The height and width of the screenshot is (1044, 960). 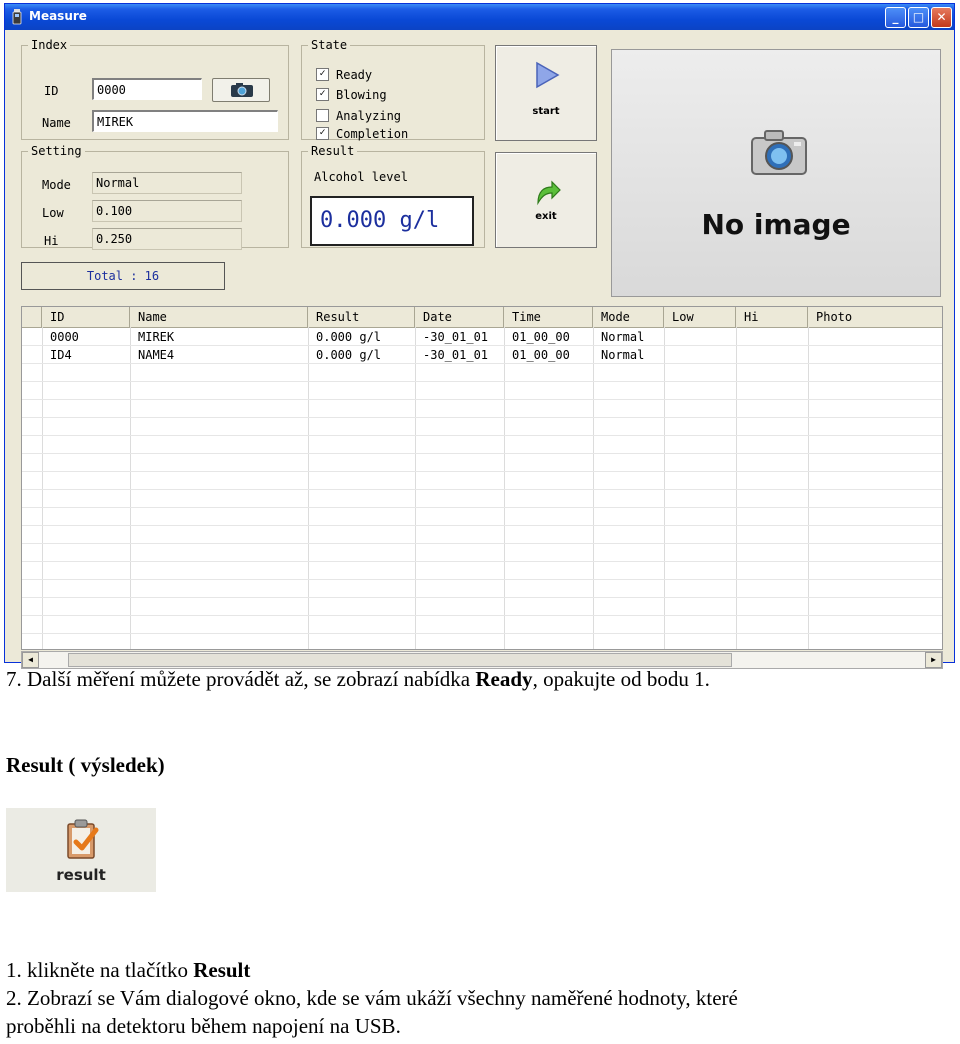 What do you see at coordinates (329, 45) in the screenshot?
I see `state-legend: State` at bounding box center [329, 45].